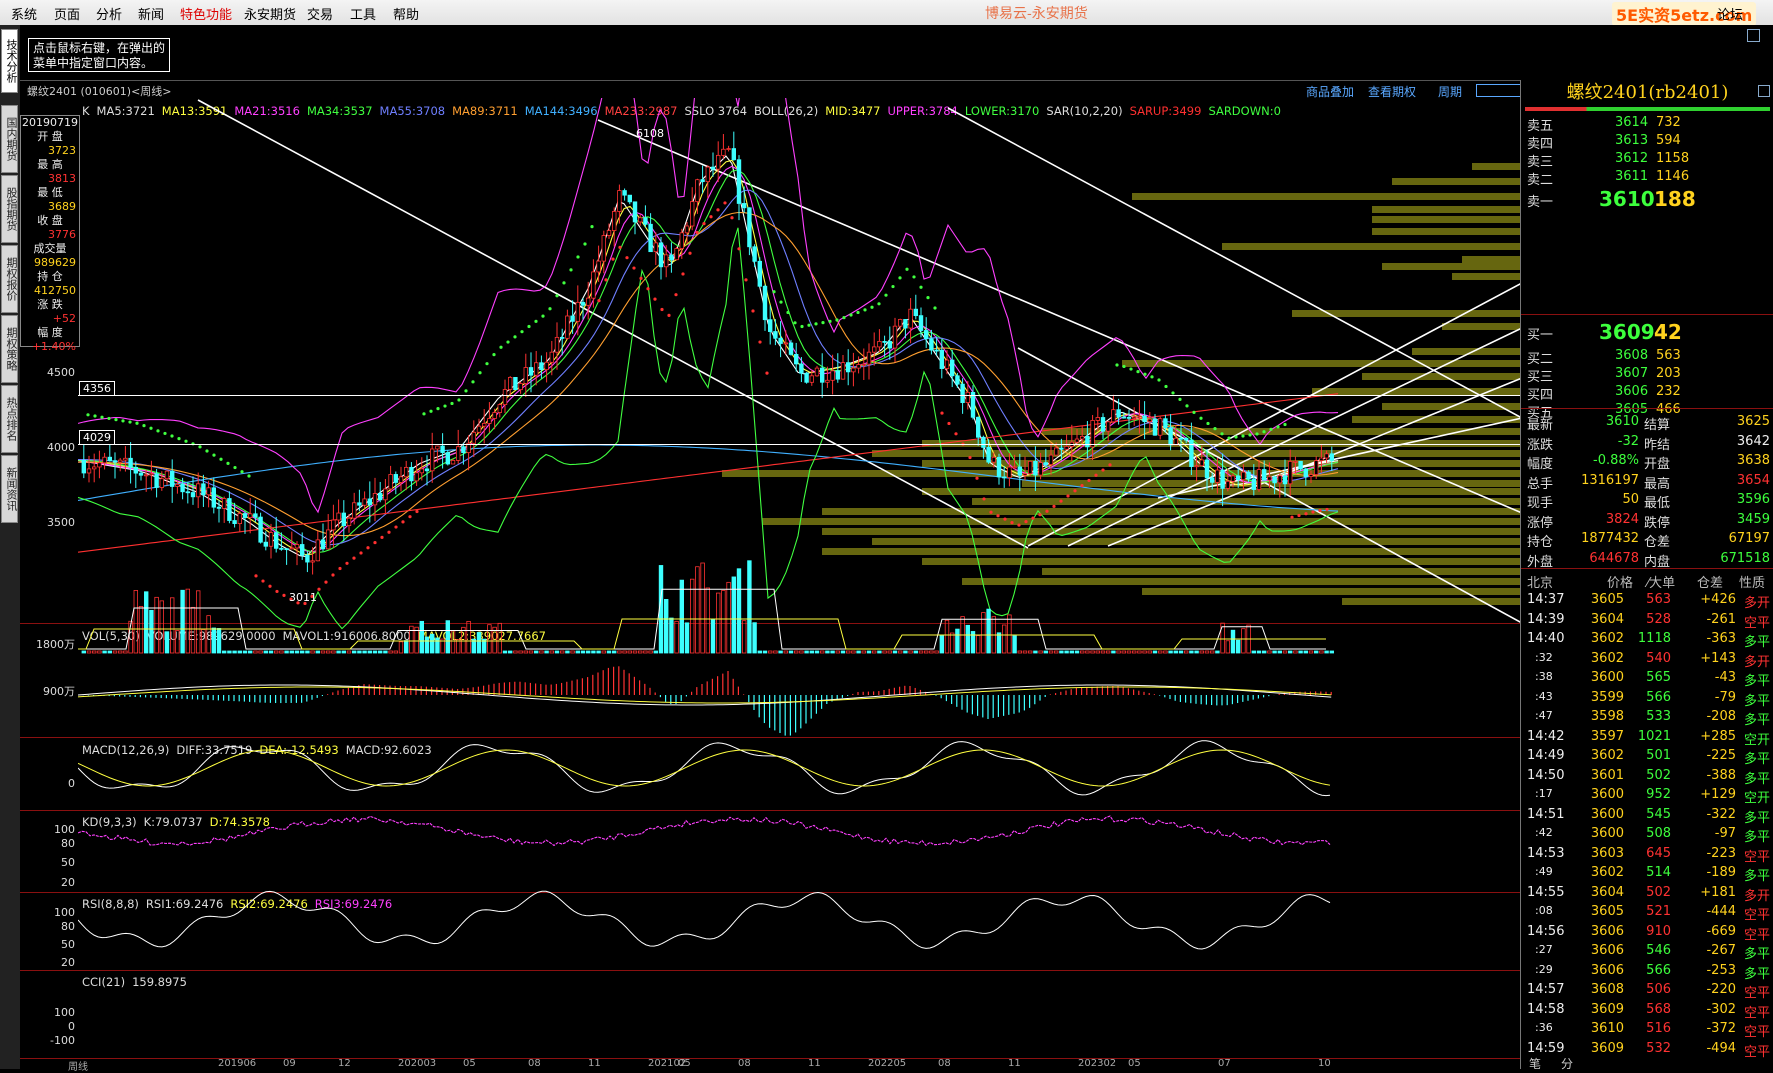  I want to click on brand-forum: 论坛, so click(1730, 13).